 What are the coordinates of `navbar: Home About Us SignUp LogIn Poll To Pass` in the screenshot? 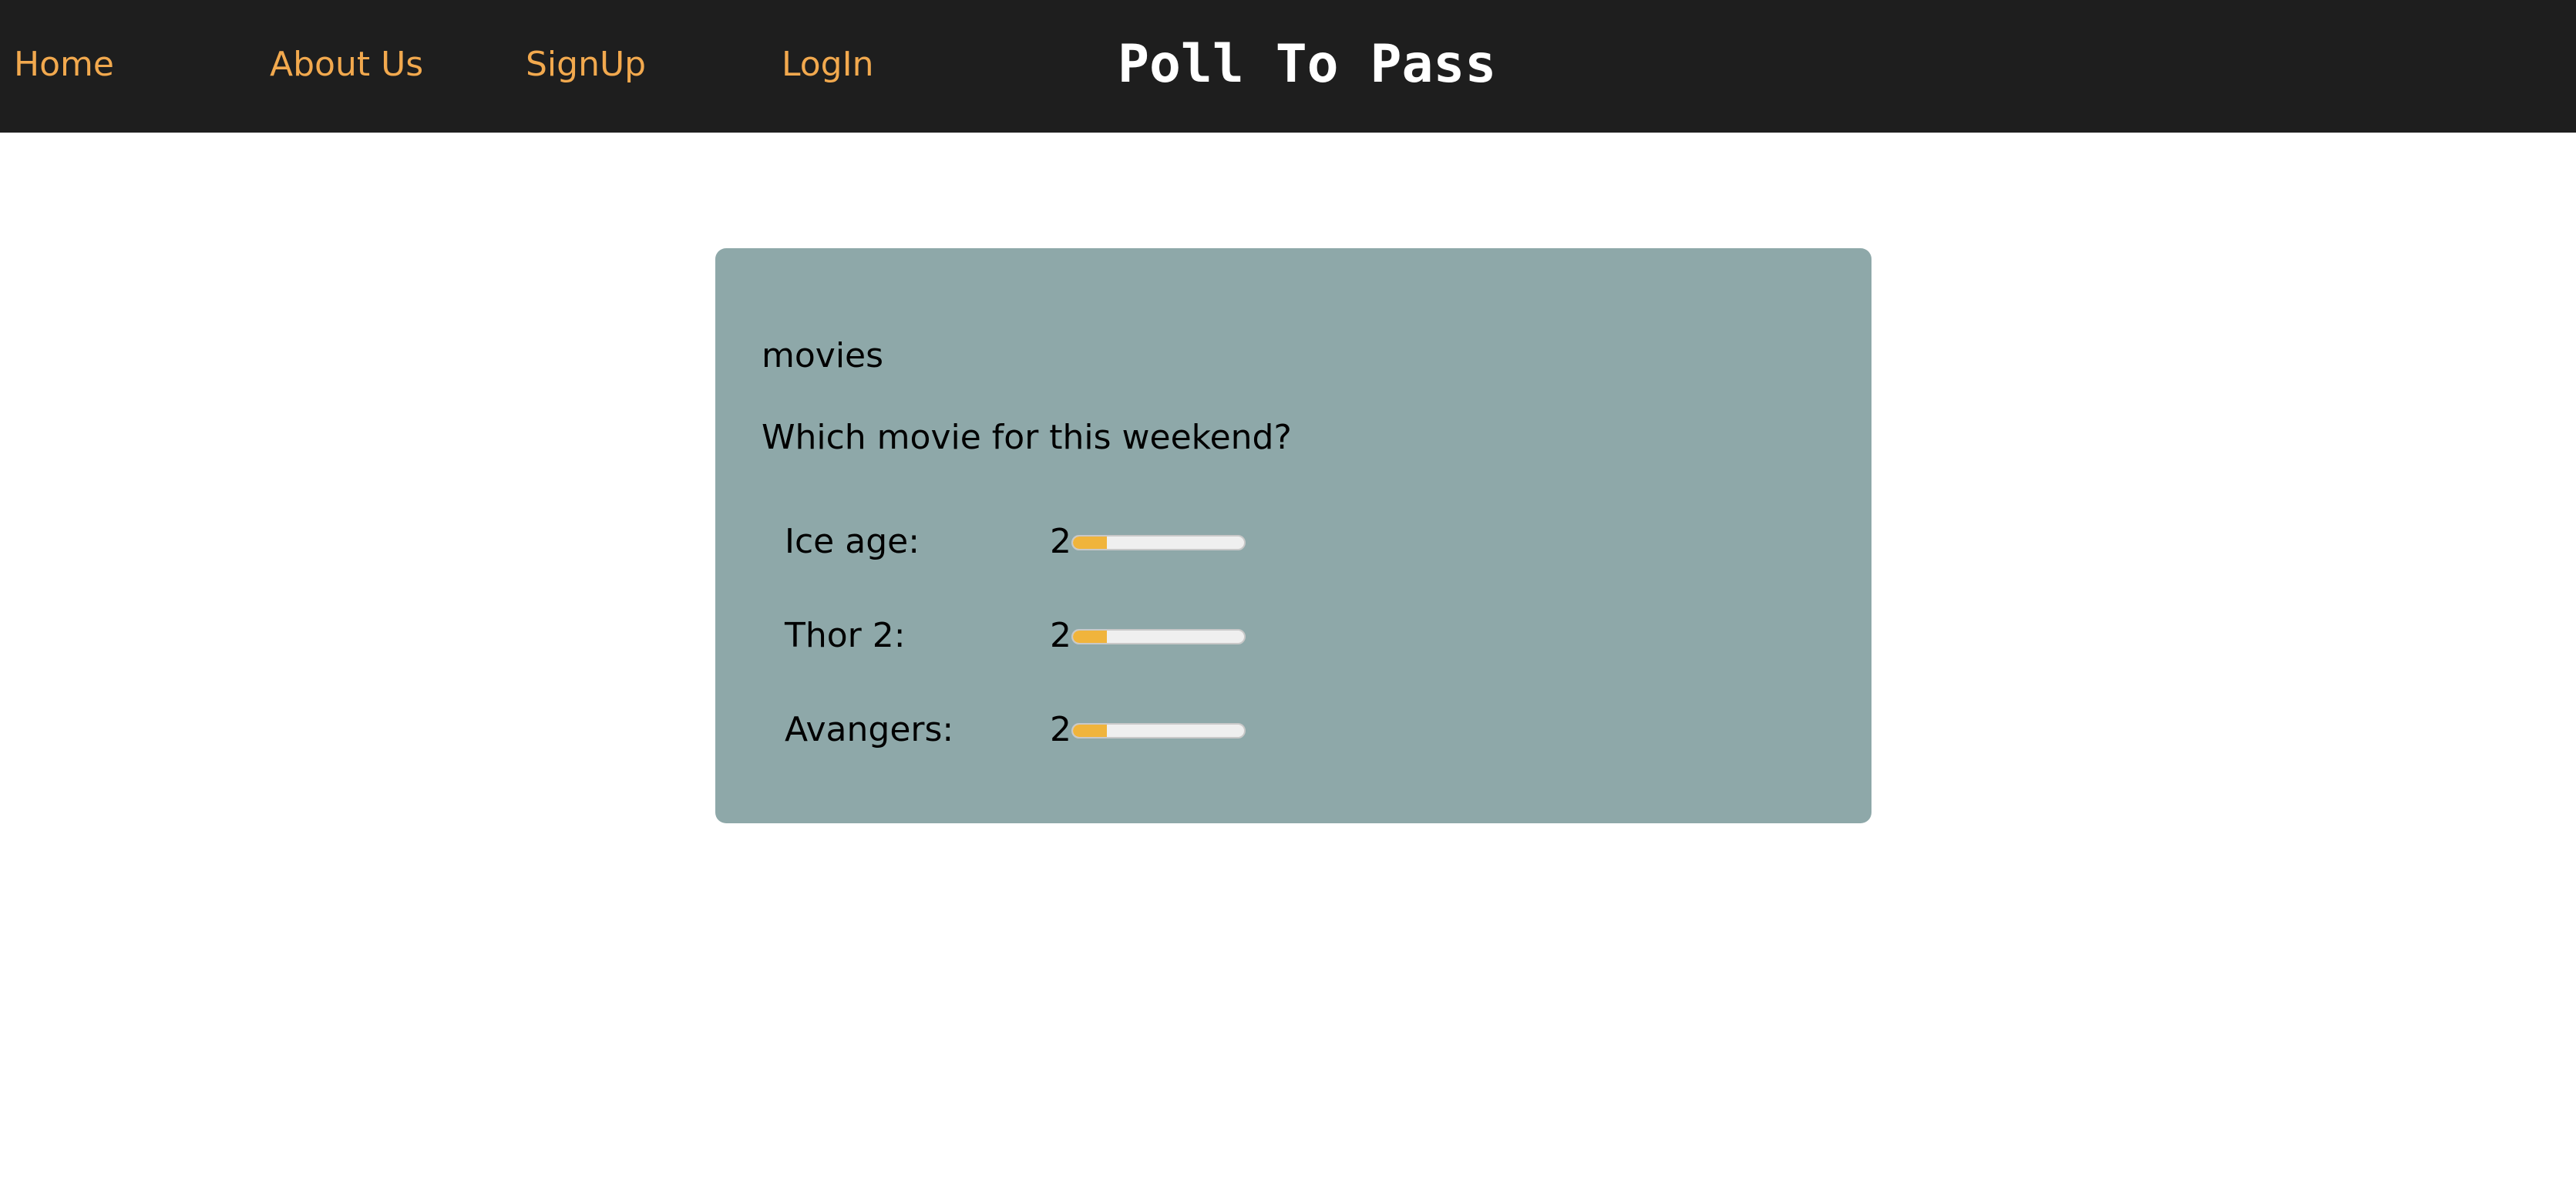 It's located at (1288, 66).